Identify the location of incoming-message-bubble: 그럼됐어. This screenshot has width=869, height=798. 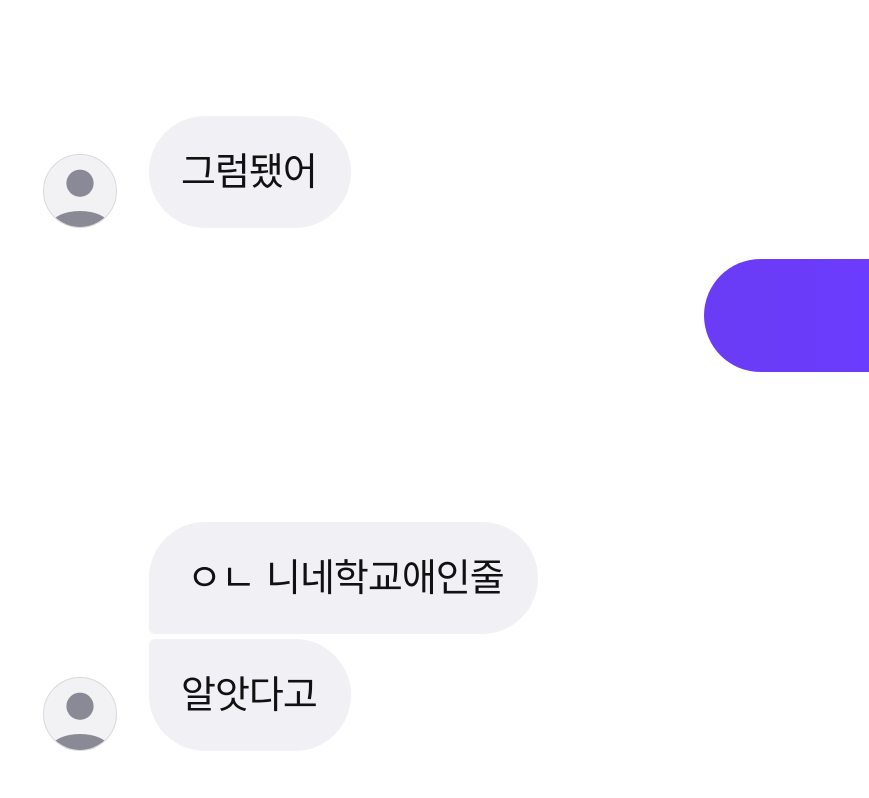
(250, 172).